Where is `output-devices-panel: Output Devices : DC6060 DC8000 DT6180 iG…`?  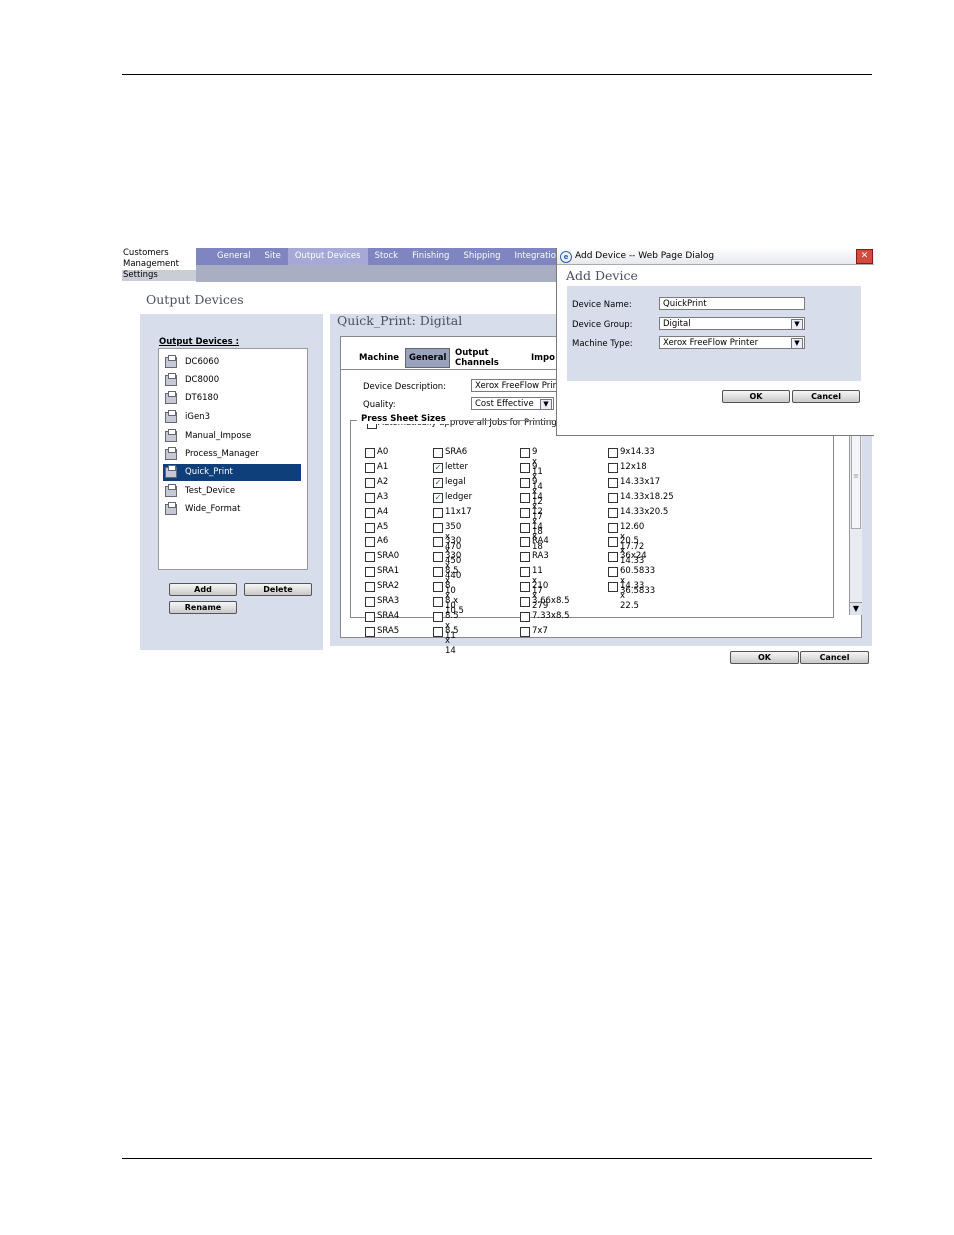
output-devices-panel: Output Devices : DC6060 DC8000 DT6180 iG… is located at coordinates (231, 482).